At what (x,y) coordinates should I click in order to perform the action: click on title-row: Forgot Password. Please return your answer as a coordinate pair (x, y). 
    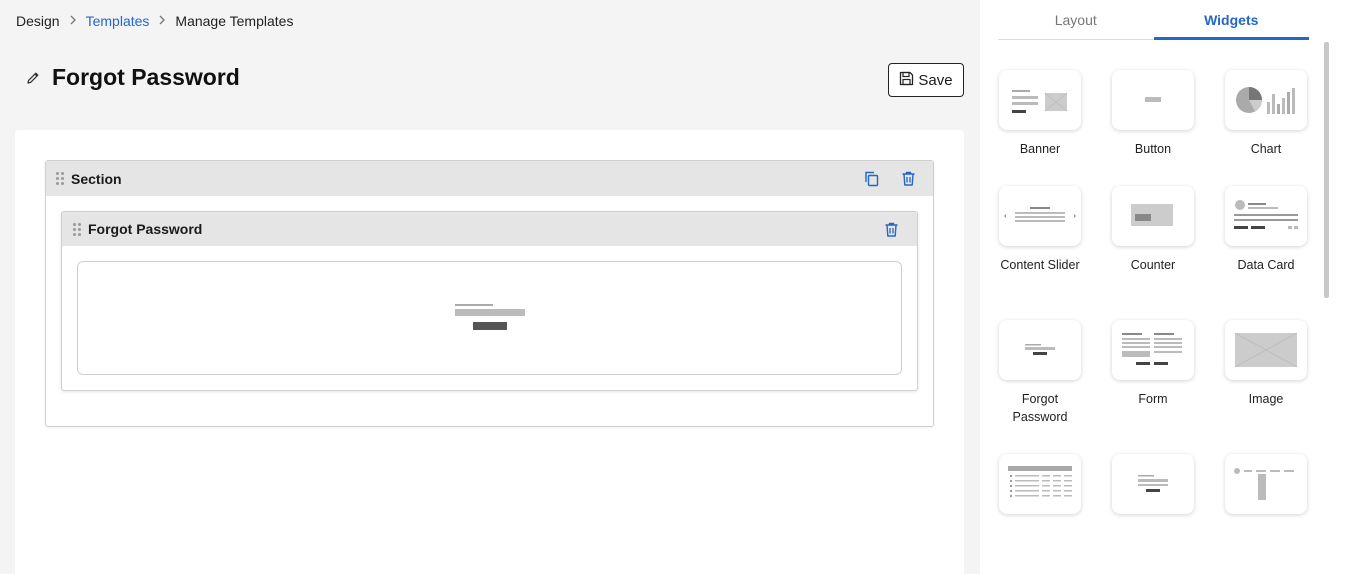
    Looking at the image, I should click on (132, 77).